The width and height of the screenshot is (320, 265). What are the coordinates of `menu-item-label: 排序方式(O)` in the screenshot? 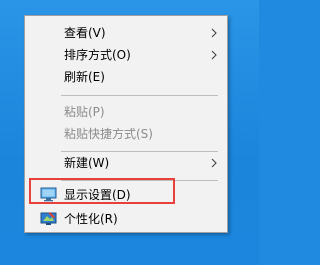 It's located at (97, 55).